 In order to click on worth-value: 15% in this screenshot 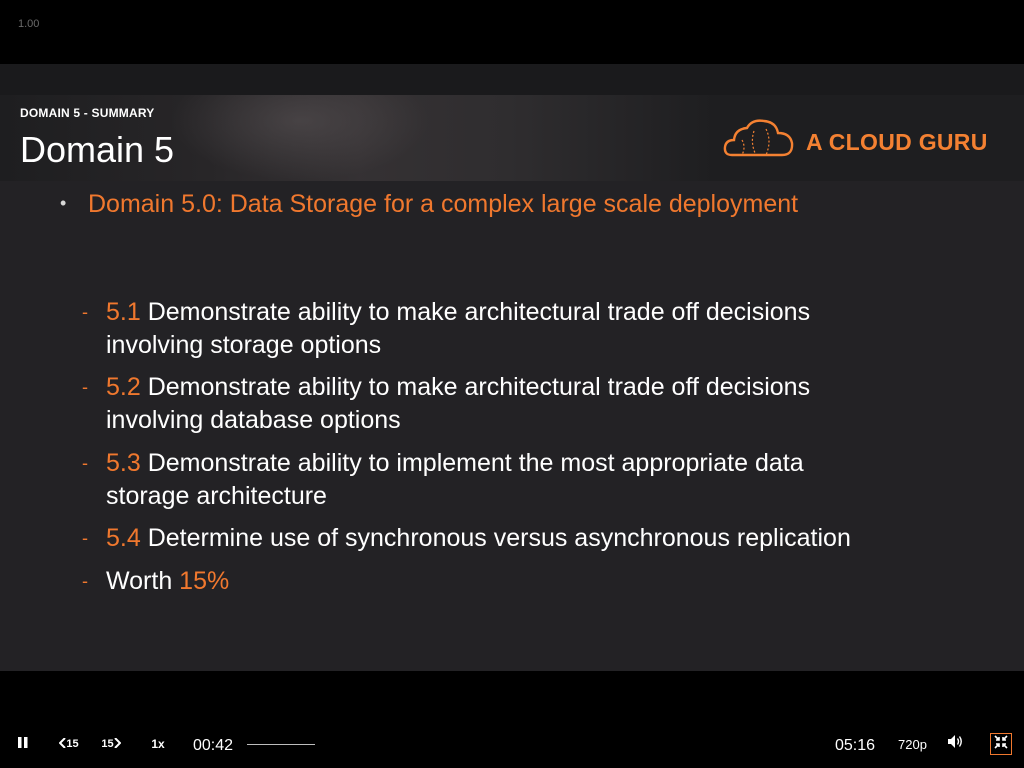, I will do `click(204, 581)`.